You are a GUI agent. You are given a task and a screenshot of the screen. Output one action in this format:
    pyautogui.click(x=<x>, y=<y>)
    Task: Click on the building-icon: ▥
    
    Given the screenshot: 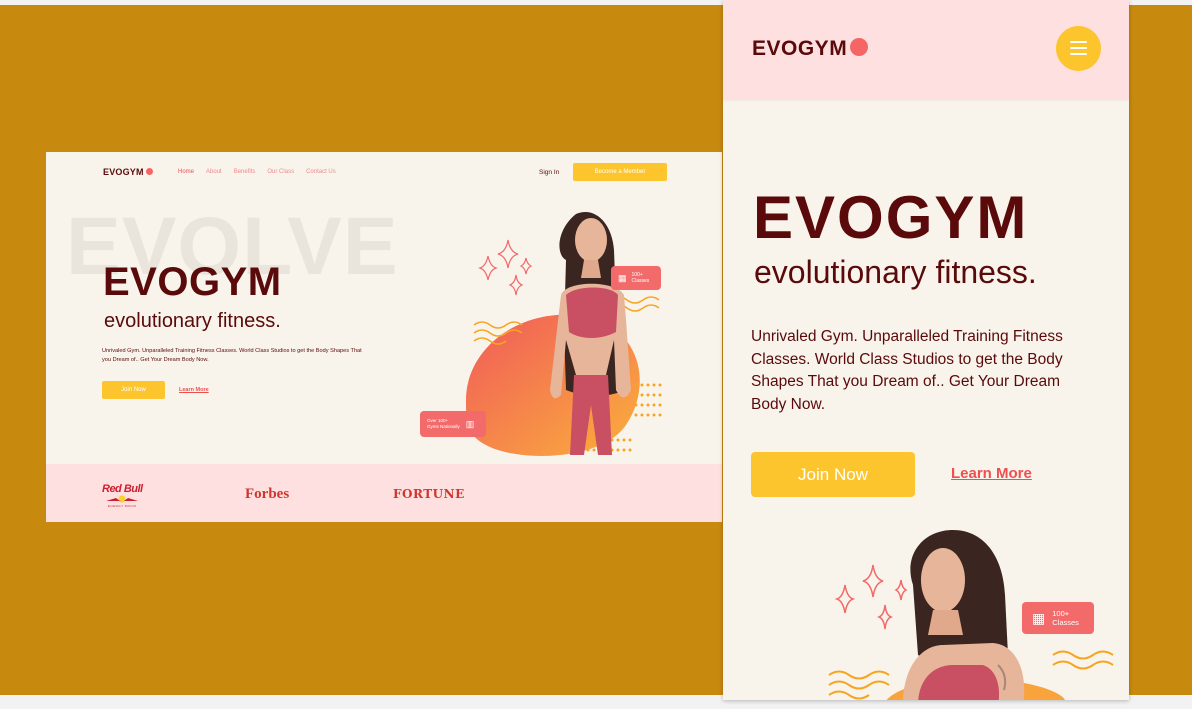 What is the action you would take?
    pyautogui.click(x=470, y=423)
    